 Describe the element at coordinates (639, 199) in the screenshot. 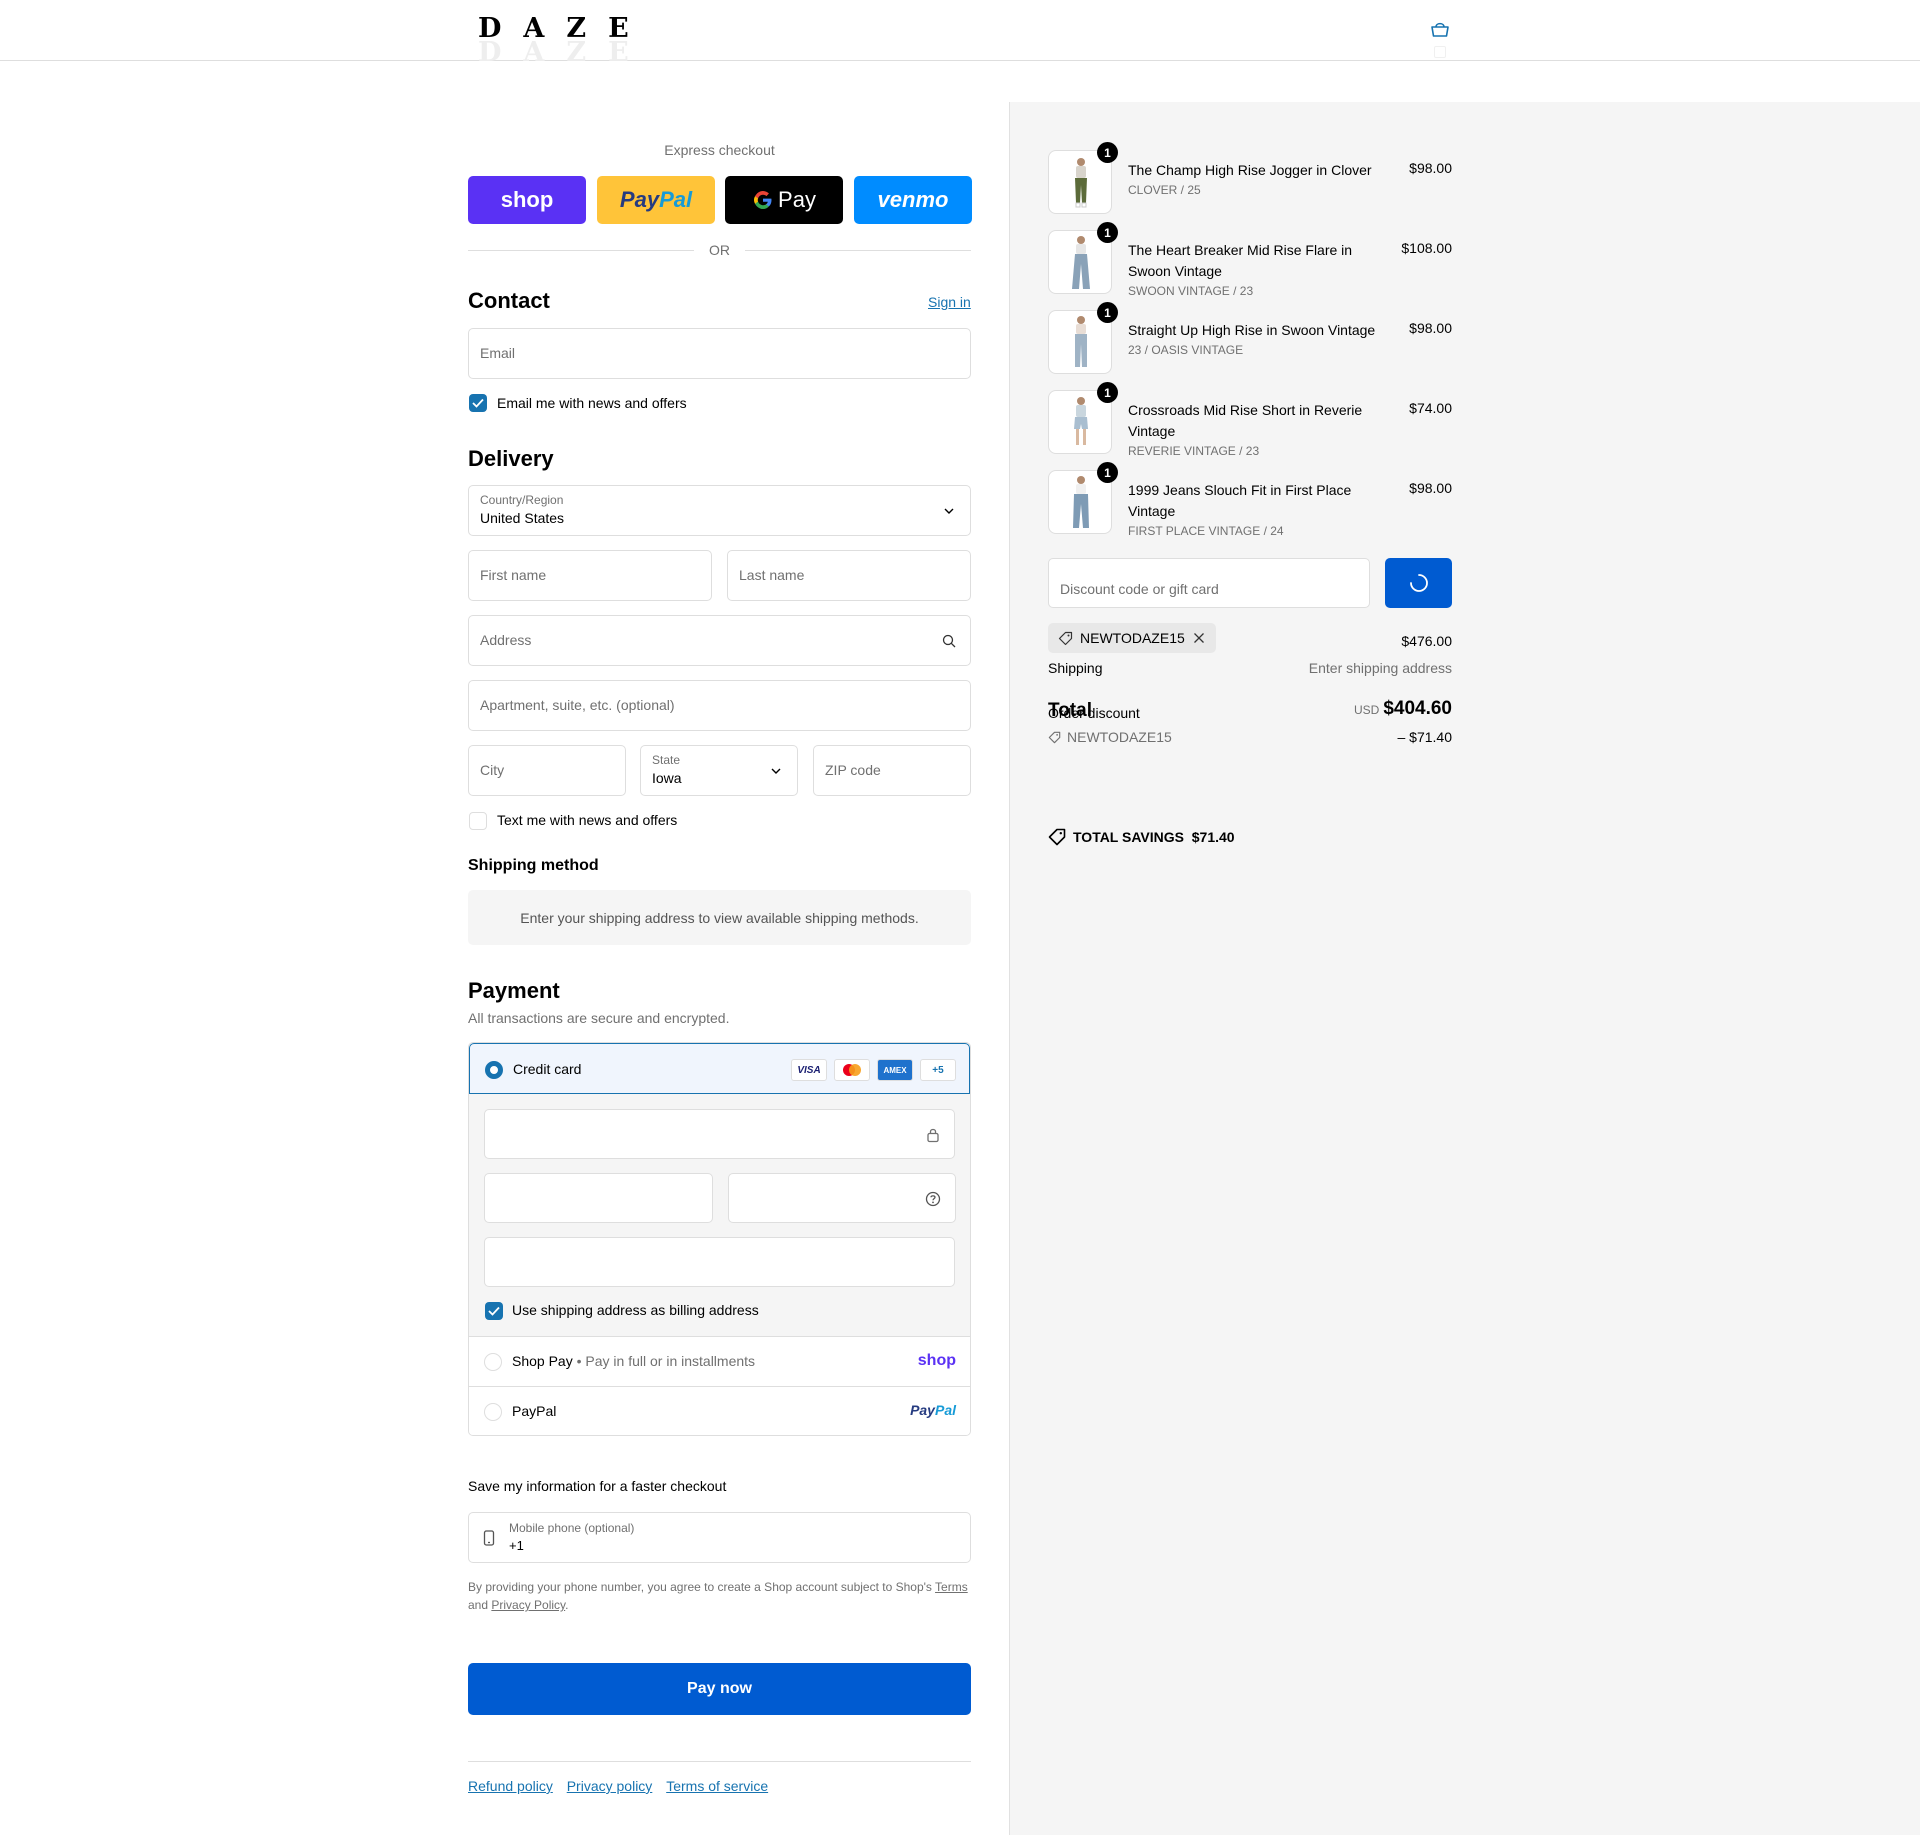

I see `paypal-logo-part: Pay` at that location.